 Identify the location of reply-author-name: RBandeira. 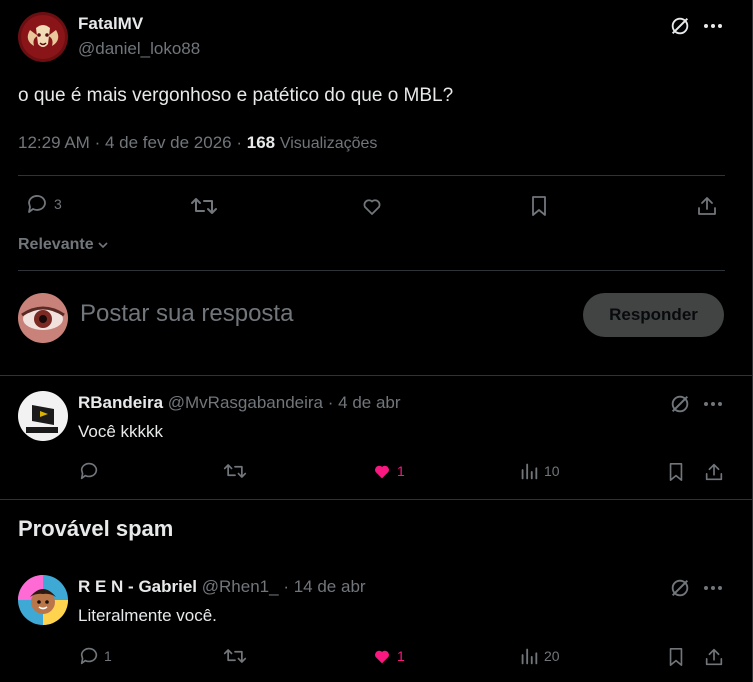
(120, 402).